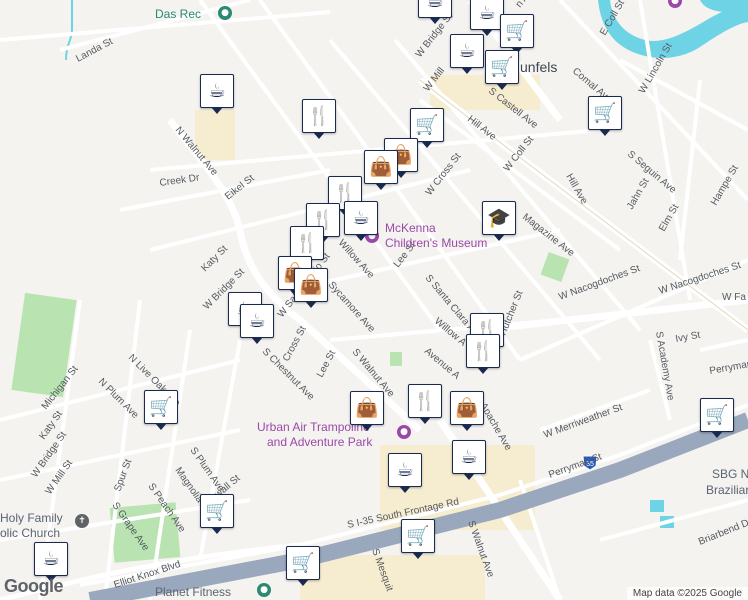 Image resolution: width=748 pixels, height=600 pixels. What do you see at coordinates (538, 67) in the screenshot?
I see `label-city: unfels` at bounding box center [538, 67].